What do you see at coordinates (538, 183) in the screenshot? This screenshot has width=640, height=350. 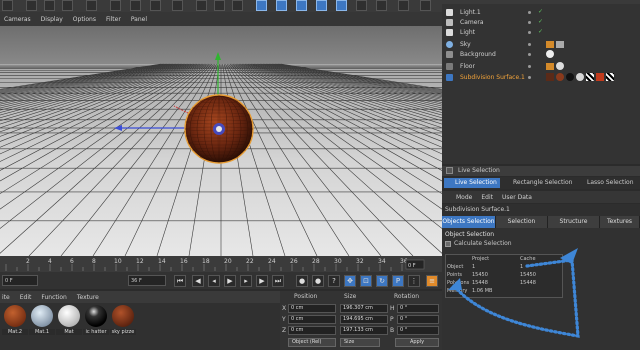 I see `tab-rectangle-selection: Rectangle Selection` at bounding box center [538, 183].